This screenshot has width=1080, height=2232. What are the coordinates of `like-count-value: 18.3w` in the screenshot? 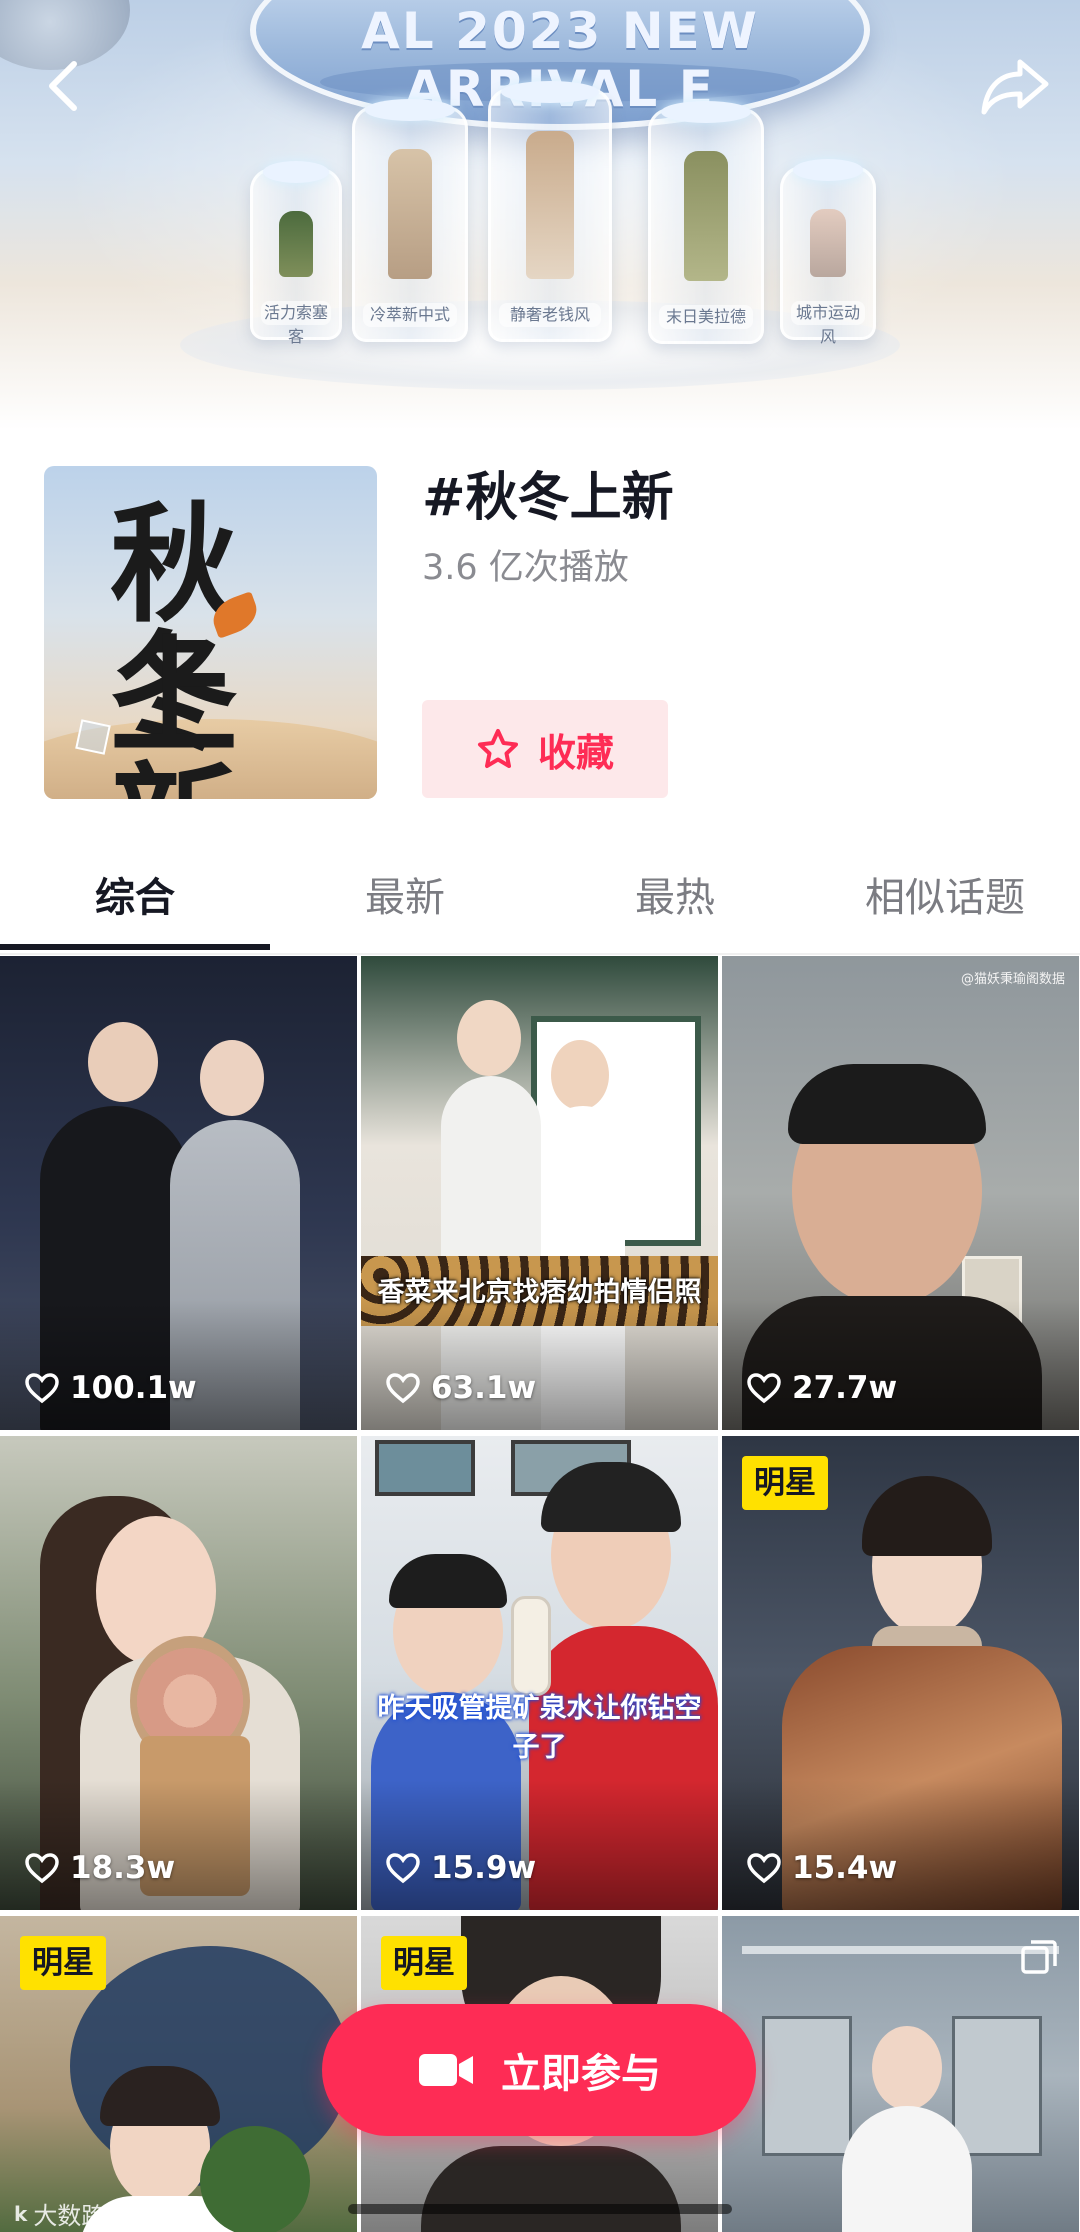 It's located at (123, 1868).